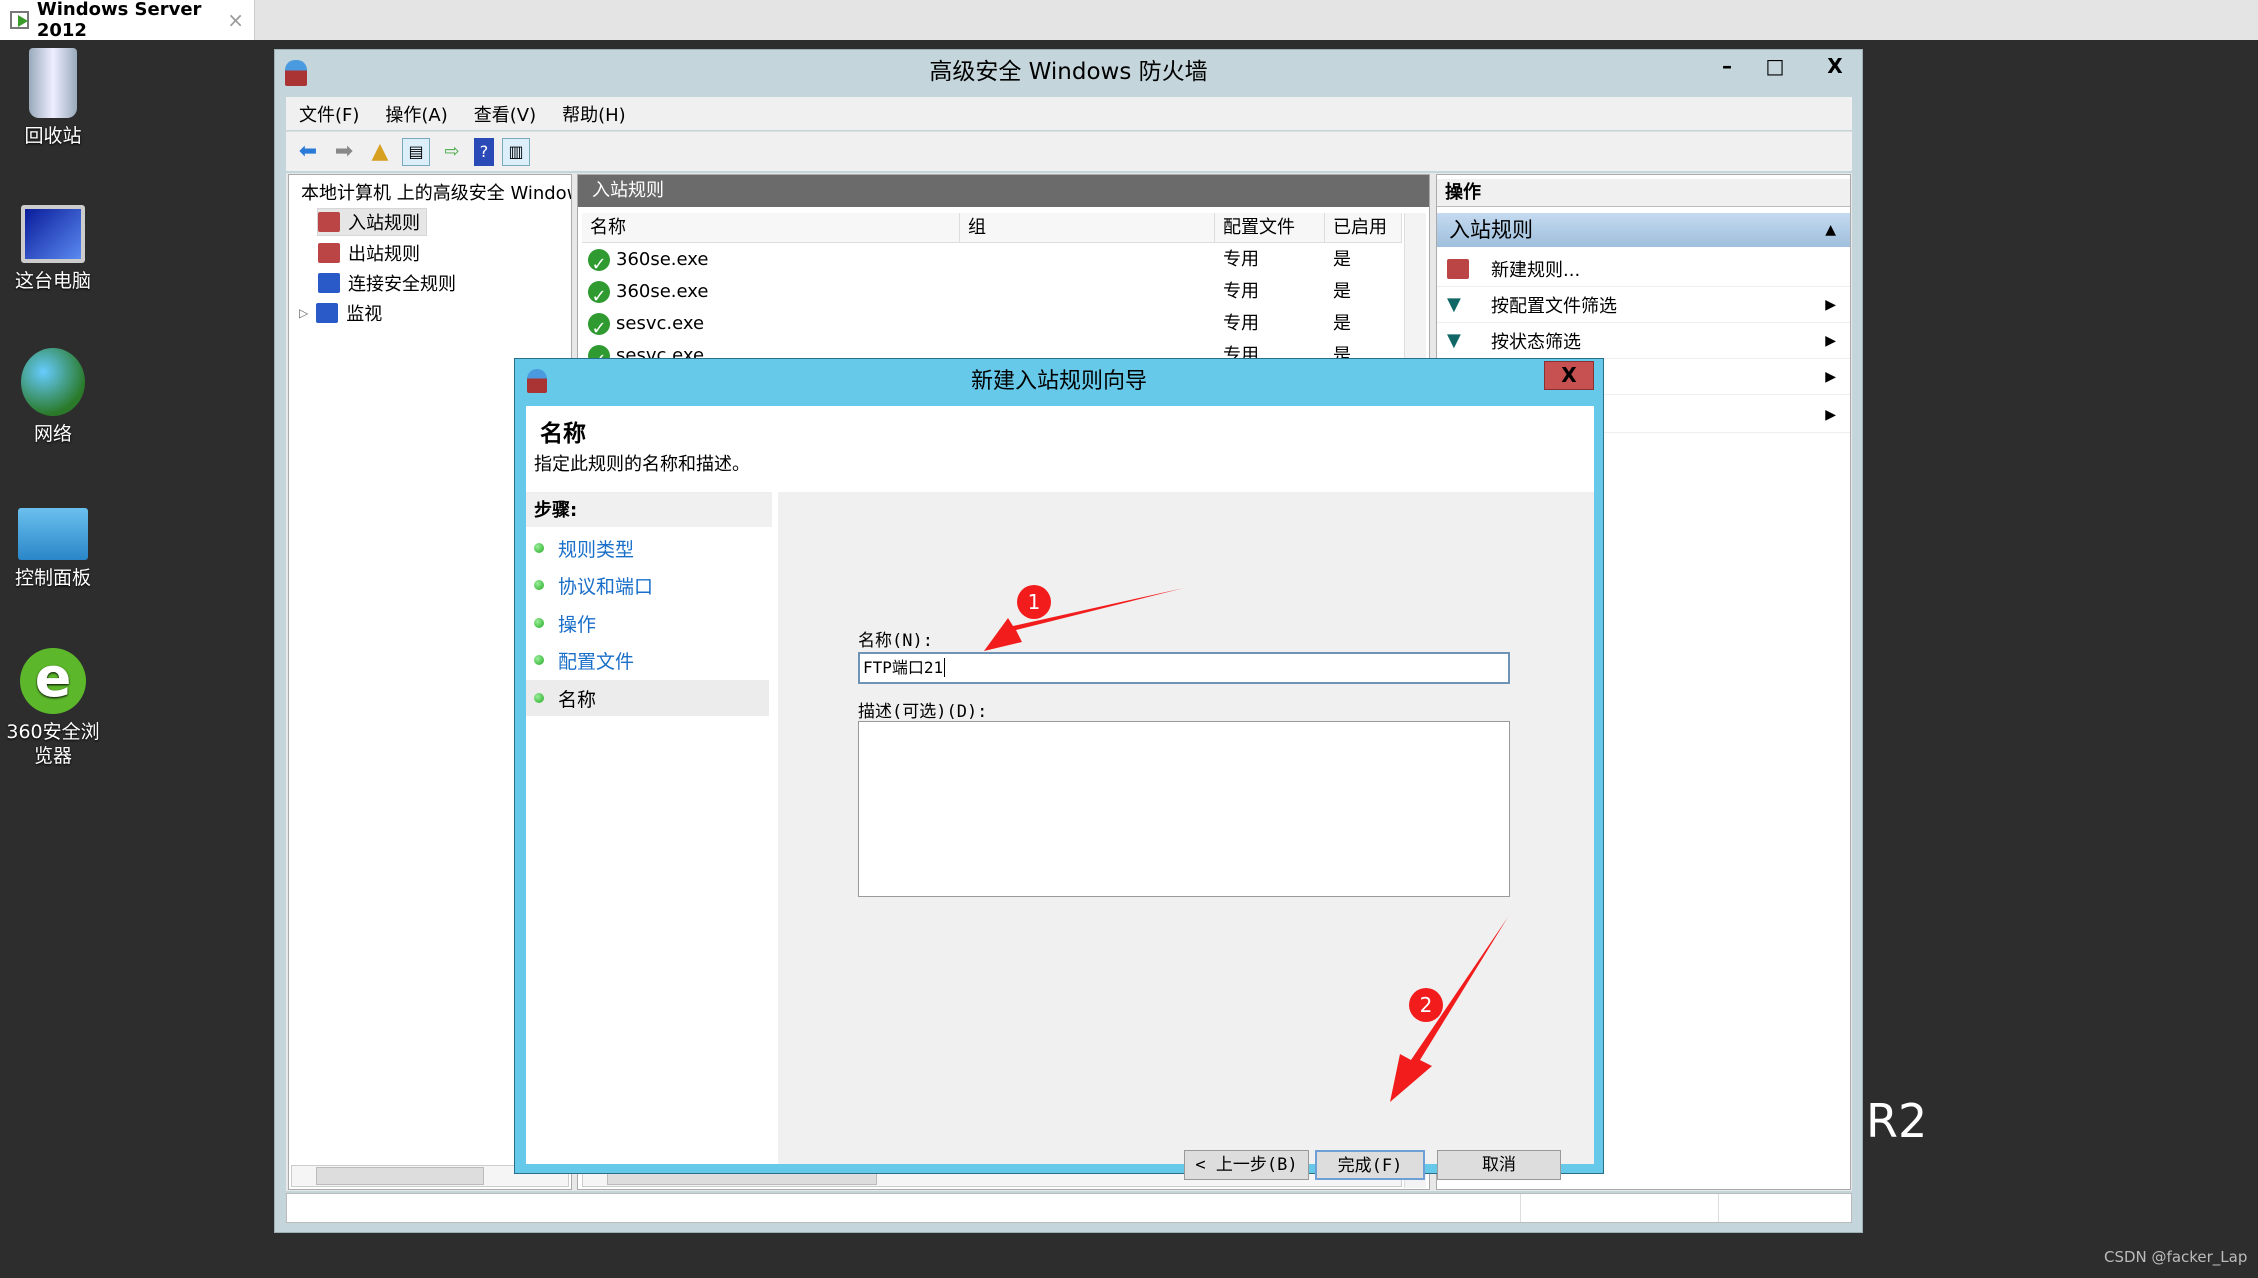 The image size is (2258, 1278). Describe the element at coordinates (1246, 845) in the screenshot. I see `annotation-overlay` at that location.